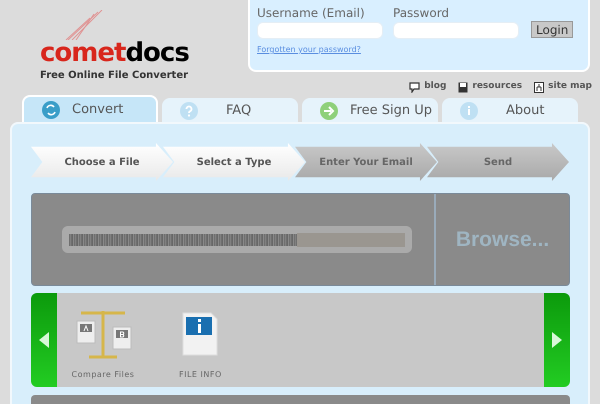 The width and height of the screenshot is (600, 404). I want to click on password-field, so click(456, 30).